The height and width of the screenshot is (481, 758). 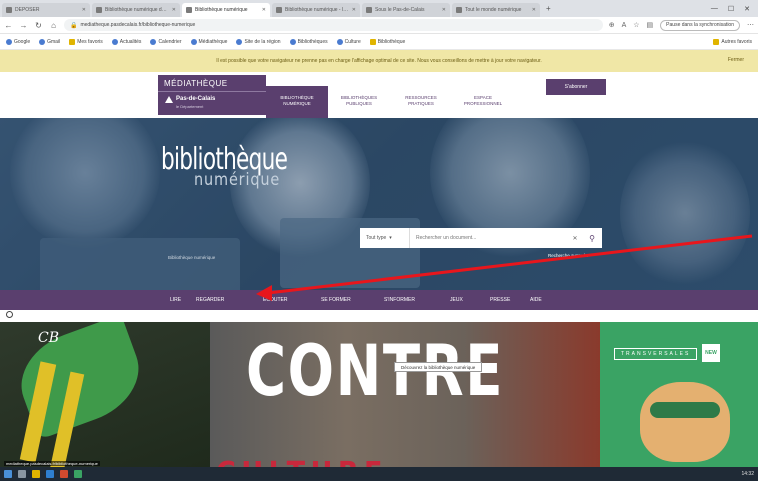 I want to click on header-nav-item: BIBLIOTHÈQUES PUBLIQUES, so click(x=359, y=102).